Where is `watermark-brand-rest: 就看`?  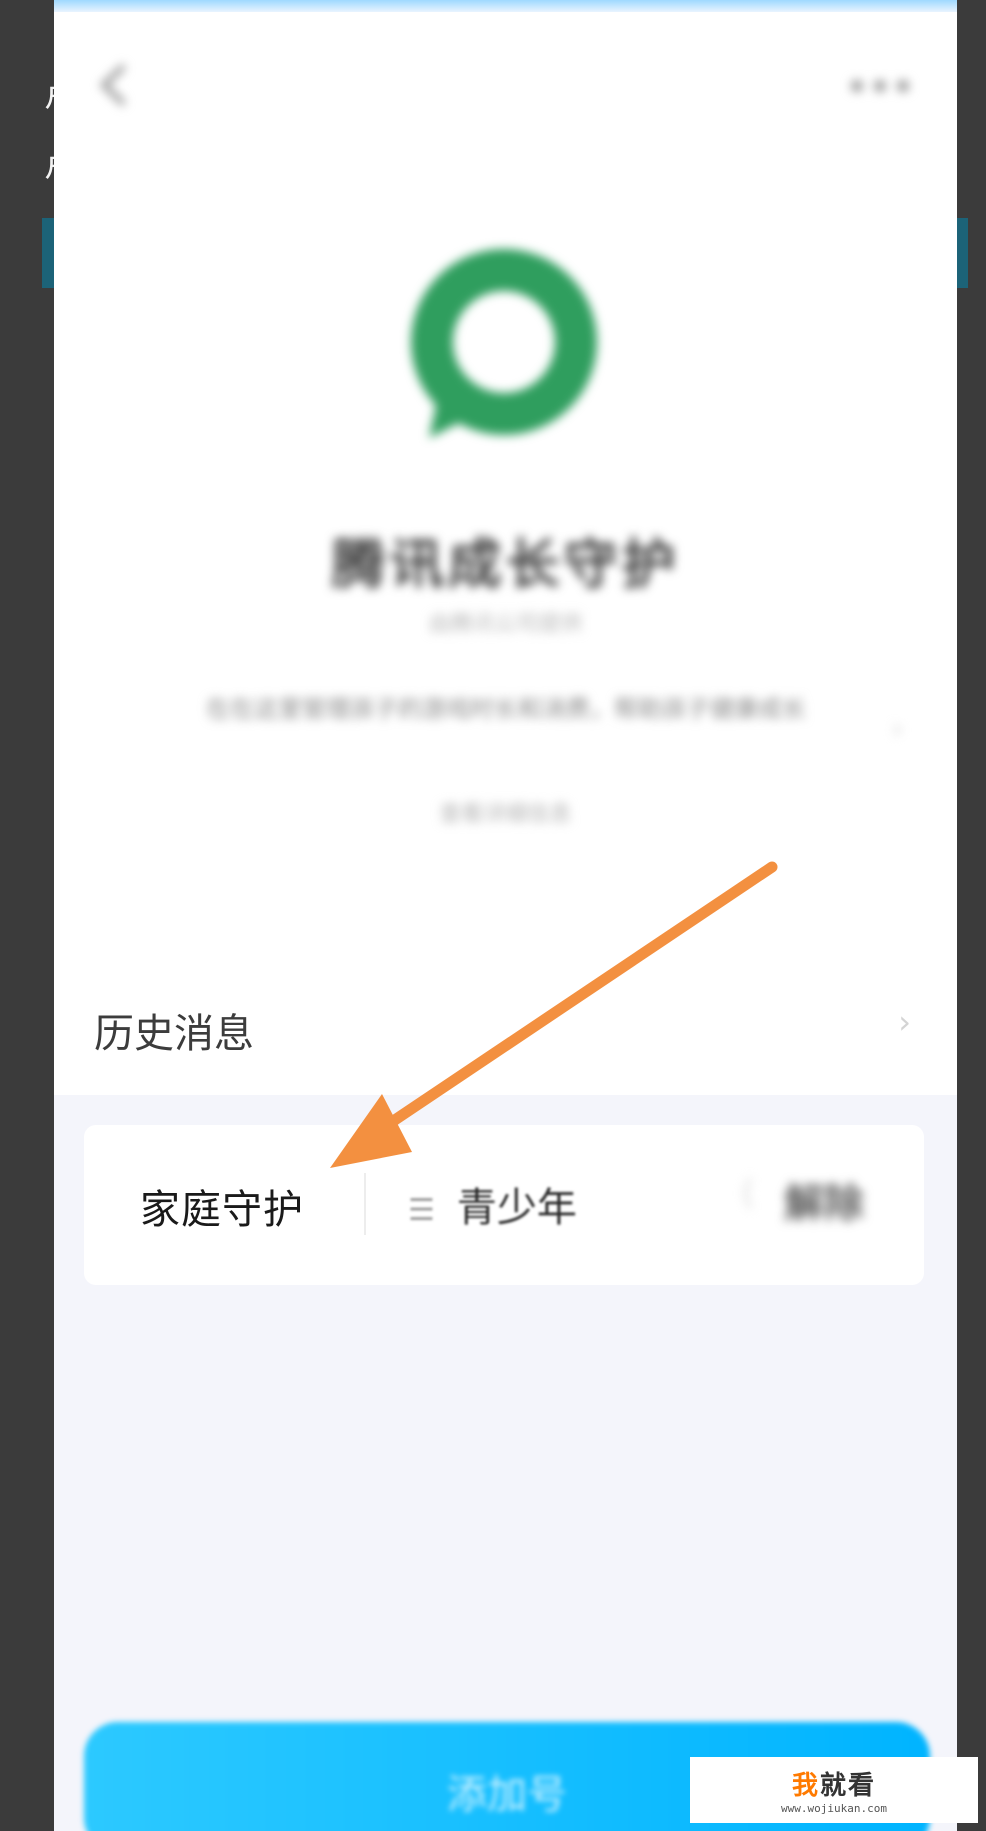
watermark-brand-rest: 就看 is located at coordinates (848, 1786).